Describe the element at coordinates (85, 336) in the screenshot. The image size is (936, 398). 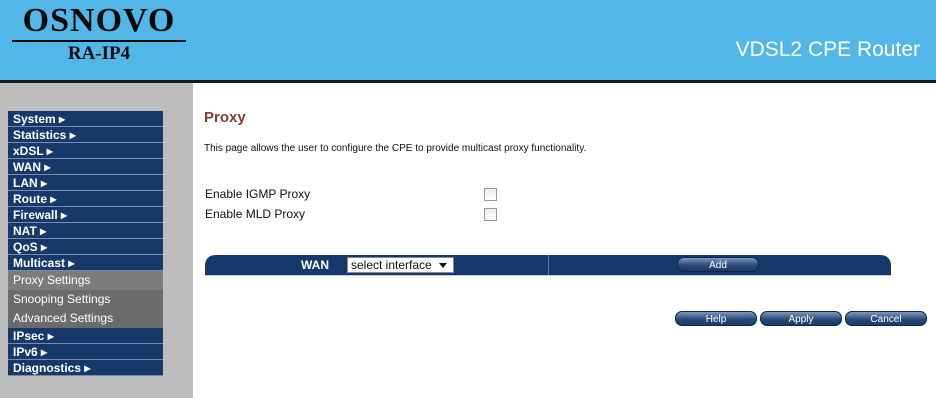
I see `sidebar-item-ipsec: IPsec ▸` at that location.